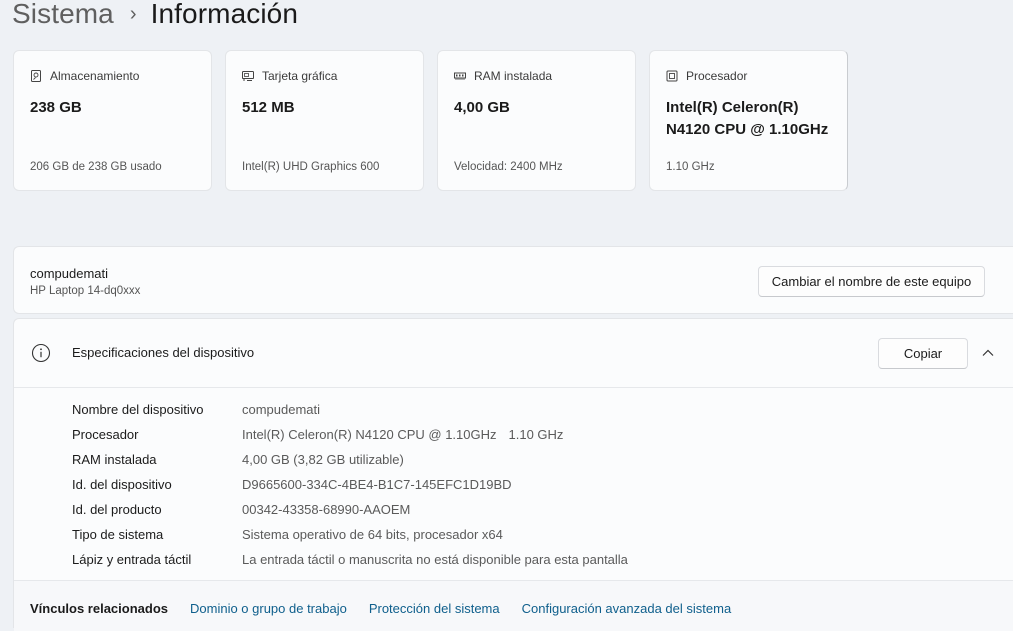 Image resolution: width=1013 pixels, height=631 pixels. What do you see at coordinates (717, 76) in the screenshot?
I see `card-title: Procesador` at bounding box center [717, 76].